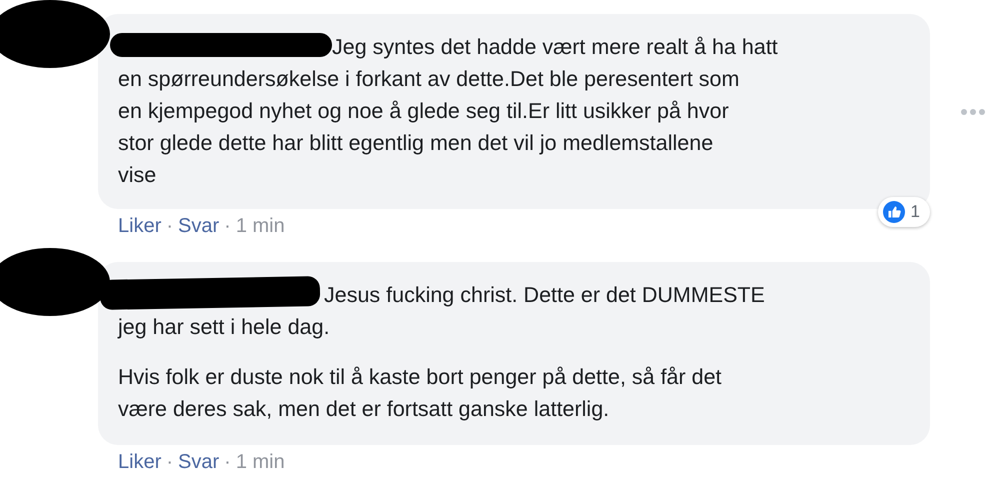  What do you see at coordinates (420, 393) in the screenshot?
I see `comment-text: Hvis folk er duste nok til å kaste bort penger på dette, så får det være deres sak, men det er fortsatt ganske latterlig.` at bounding box center [420, 393].